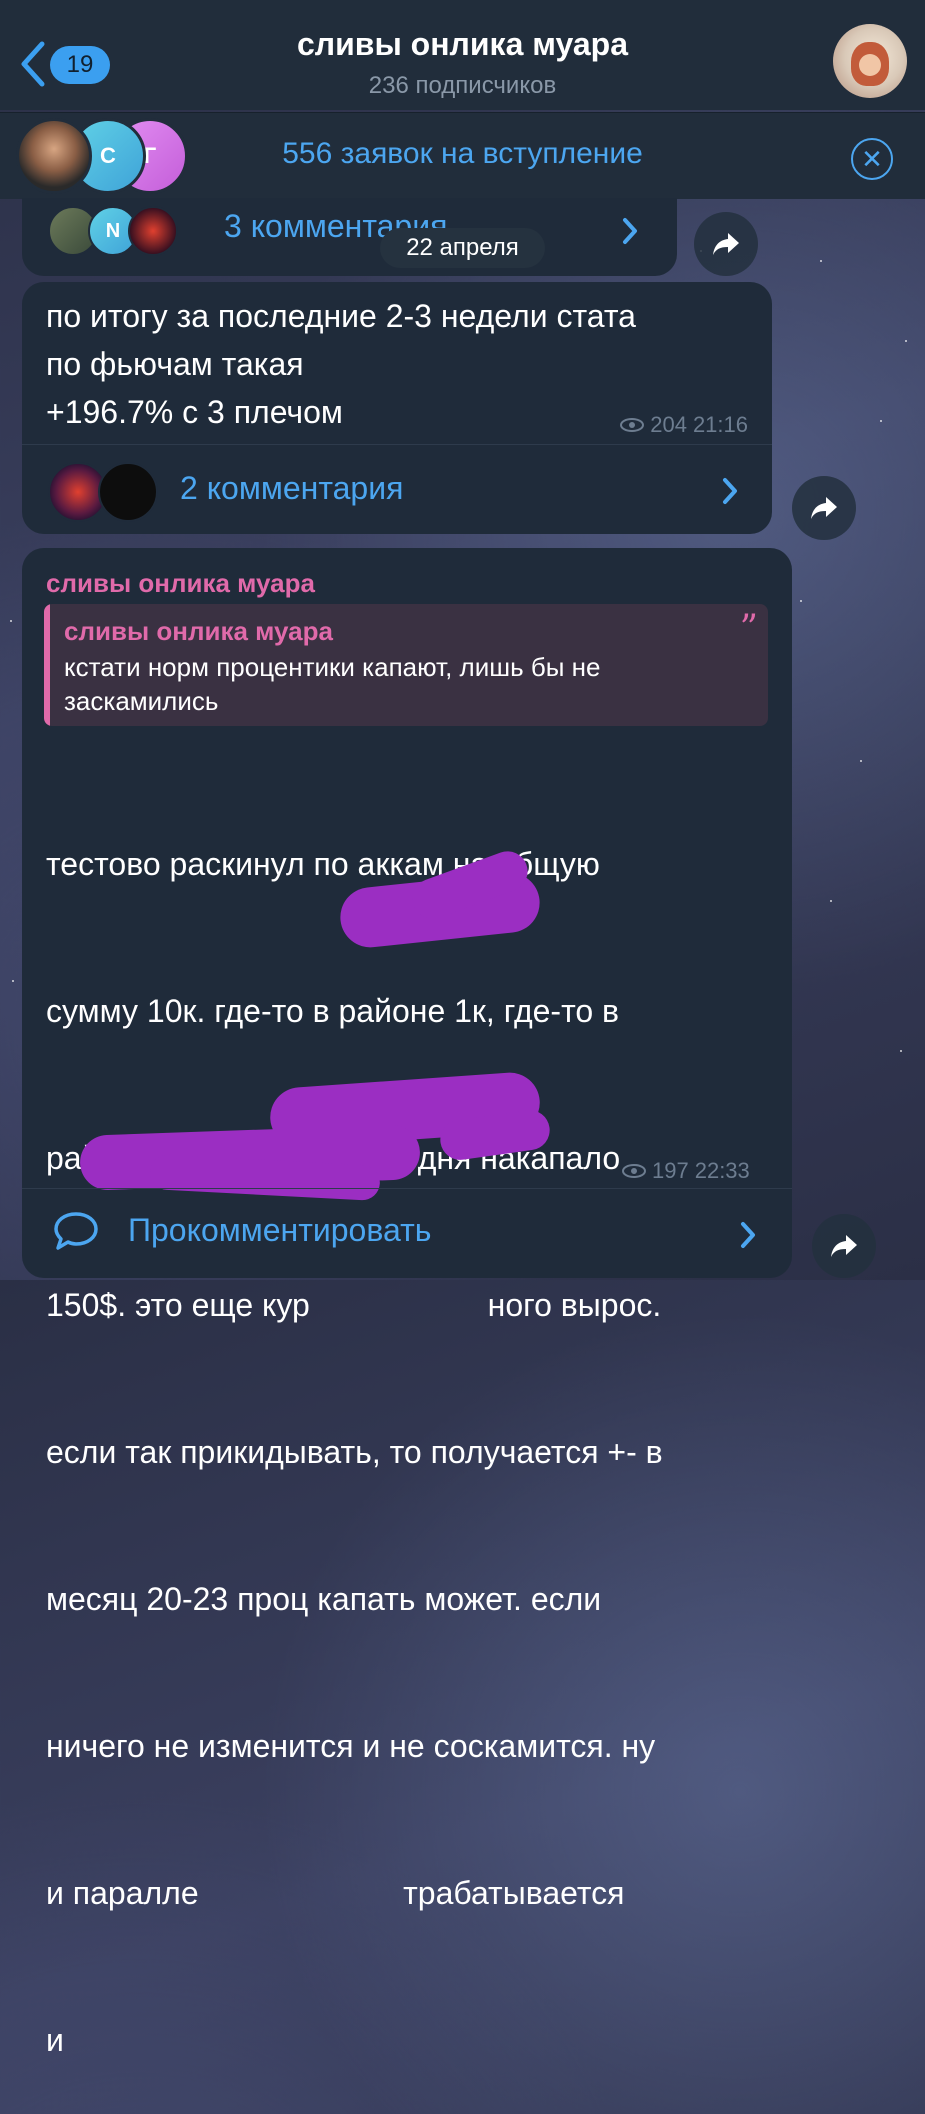  I want to click on message-bubble: N 3 комментария, so click(349, 237).